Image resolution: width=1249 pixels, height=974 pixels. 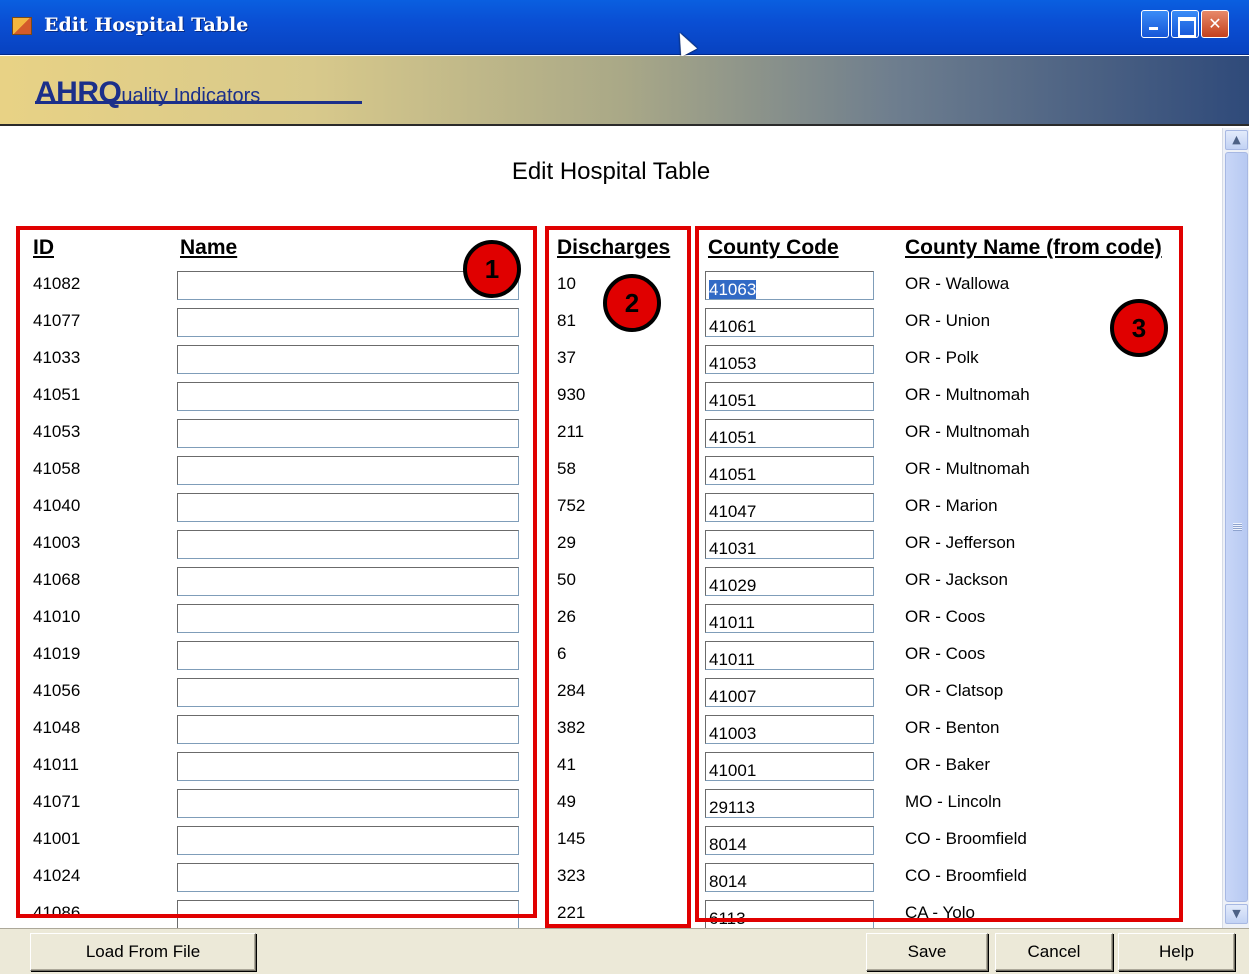 What do you see at coordinates (146, 25) in the screenshot?
I see `window-title: Edit Hospital Table` at bounding box center [146, 25].